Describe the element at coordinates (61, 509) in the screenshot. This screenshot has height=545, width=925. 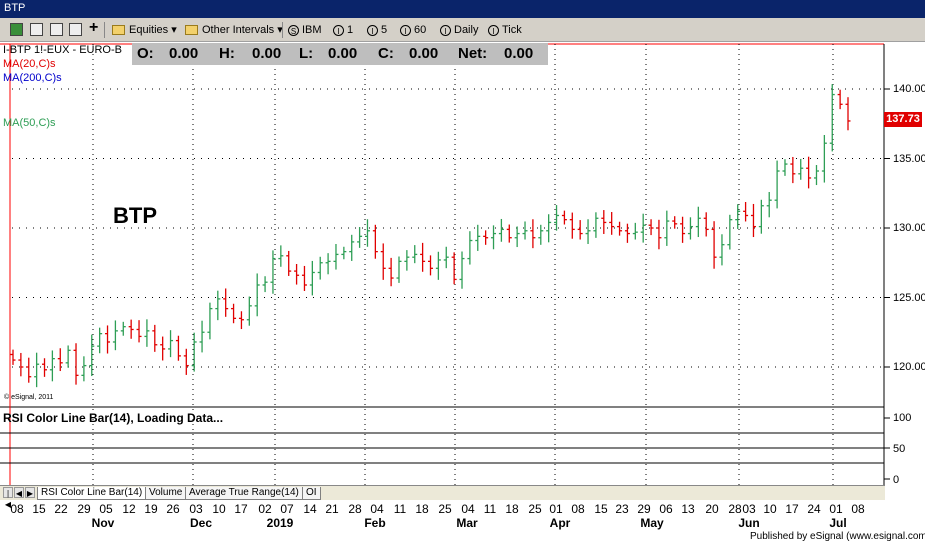
I see `x-day-label: 22` at that location.